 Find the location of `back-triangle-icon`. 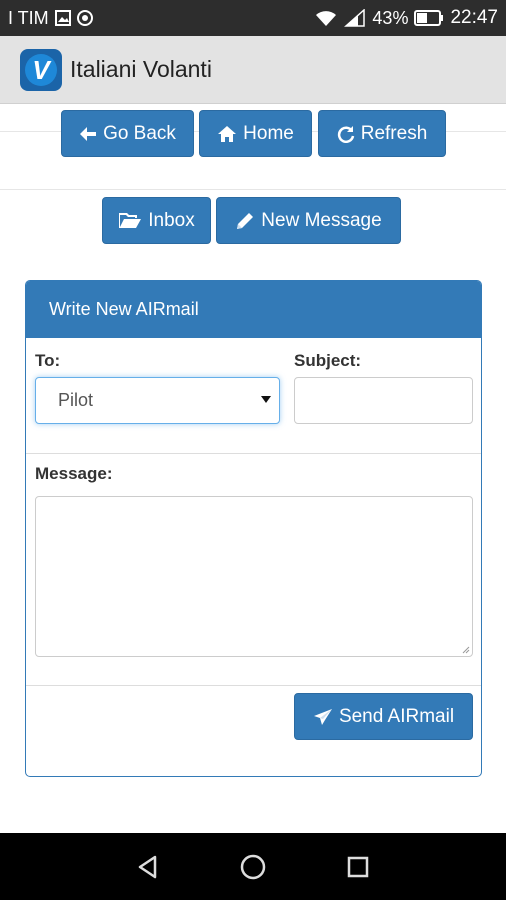

back-triangle-icon is located at coordinates (147, 866).